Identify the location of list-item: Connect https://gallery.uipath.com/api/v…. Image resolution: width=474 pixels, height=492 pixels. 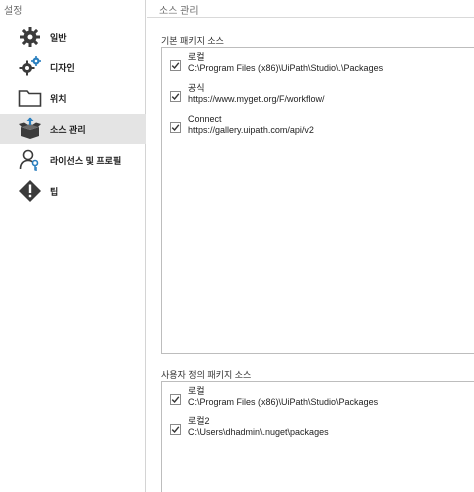
(242, 125).